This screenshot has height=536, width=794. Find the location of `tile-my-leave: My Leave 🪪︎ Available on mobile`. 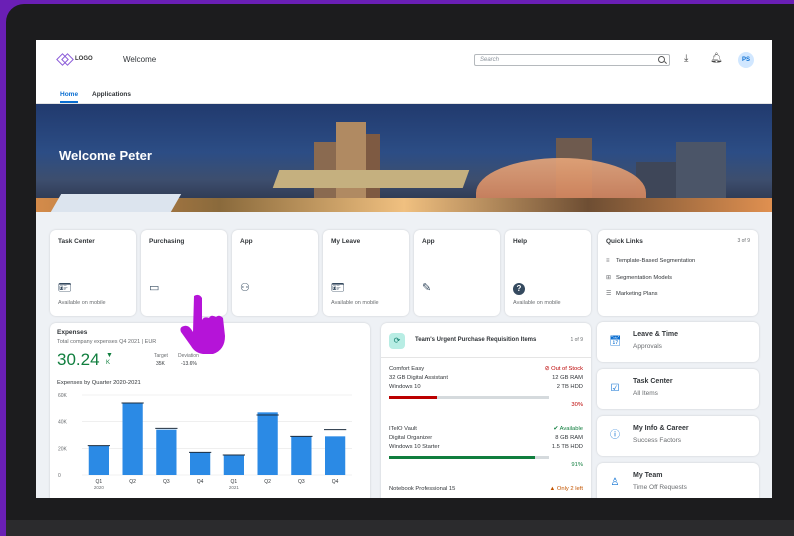

tile-my-leave: My Leave 🪪︎ Available on mobile is located at coordinates (366, 273).